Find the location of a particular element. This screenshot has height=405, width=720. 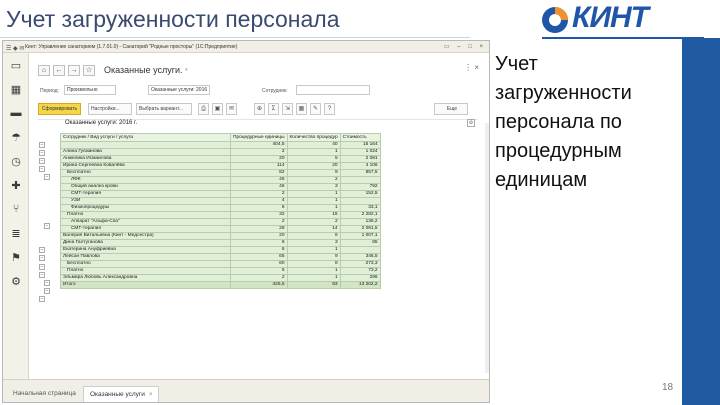

cell-units: 60 is located at coordinates (259, 264).